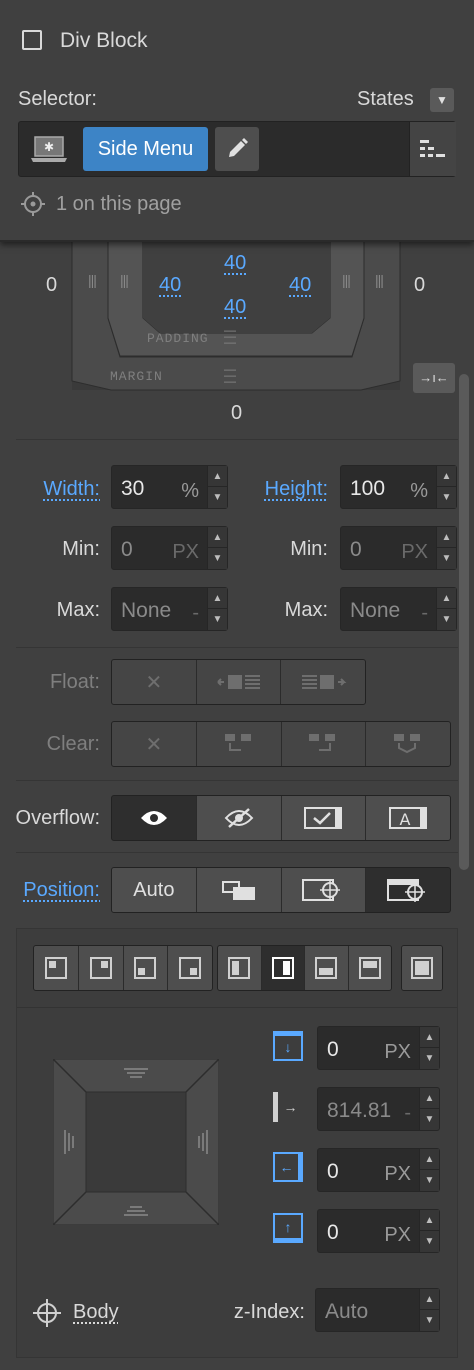 The width and height of the screenshot is (474, 1370). What do you see at coordinates (57, 99) in the screenshot?
I see `selector-label: Selector:` at bounding box center [57, 99].